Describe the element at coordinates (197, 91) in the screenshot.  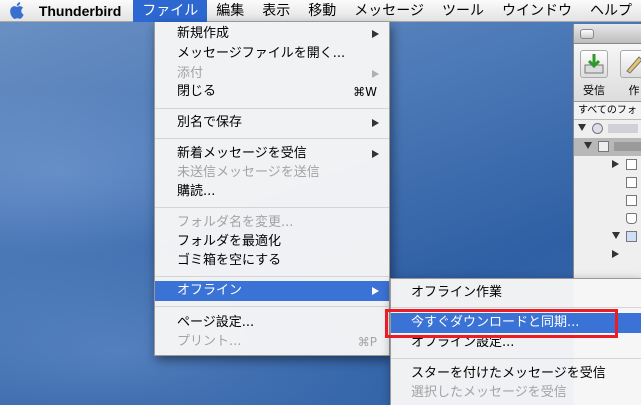
I see `menu-item-label: 閉じる` at that location.